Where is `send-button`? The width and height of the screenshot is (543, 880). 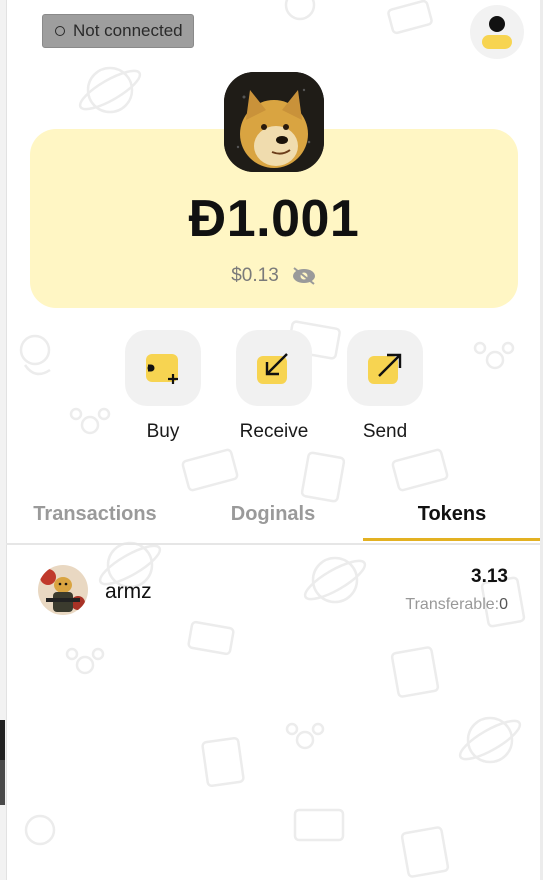
send-button is located at coordinates (385, 368).